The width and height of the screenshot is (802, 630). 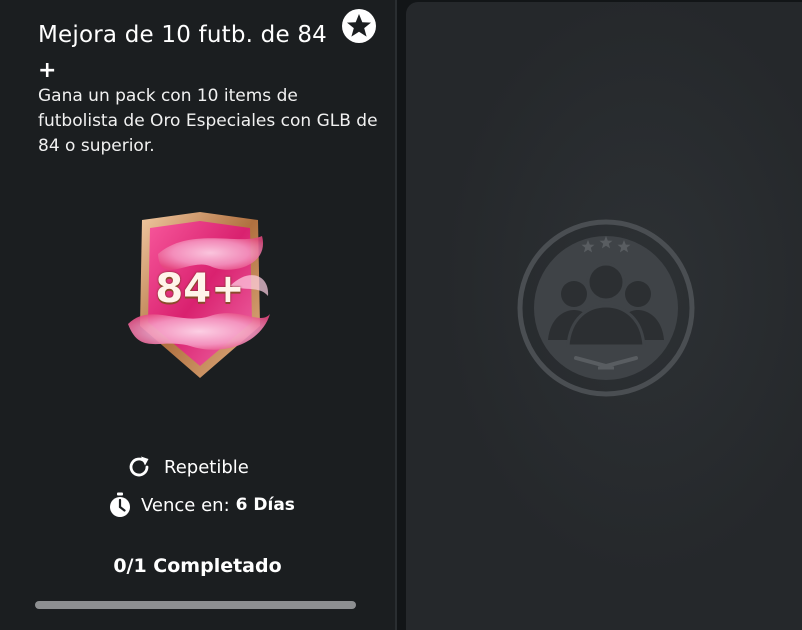 I want to click on player-group-emblem-icon, so click(x=606, y=308).